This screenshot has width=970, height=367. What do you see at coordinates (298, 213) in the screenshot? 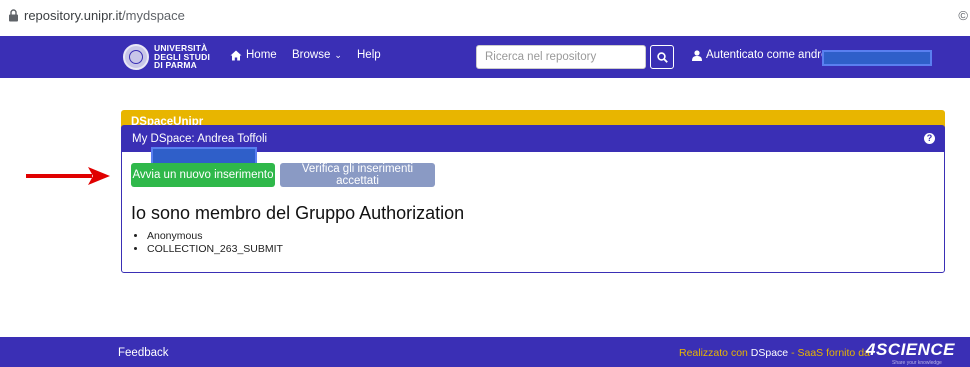
I see `group-membership-heading: Io sono membro del Gruppo Authorization` at bounding box center [298, 213].